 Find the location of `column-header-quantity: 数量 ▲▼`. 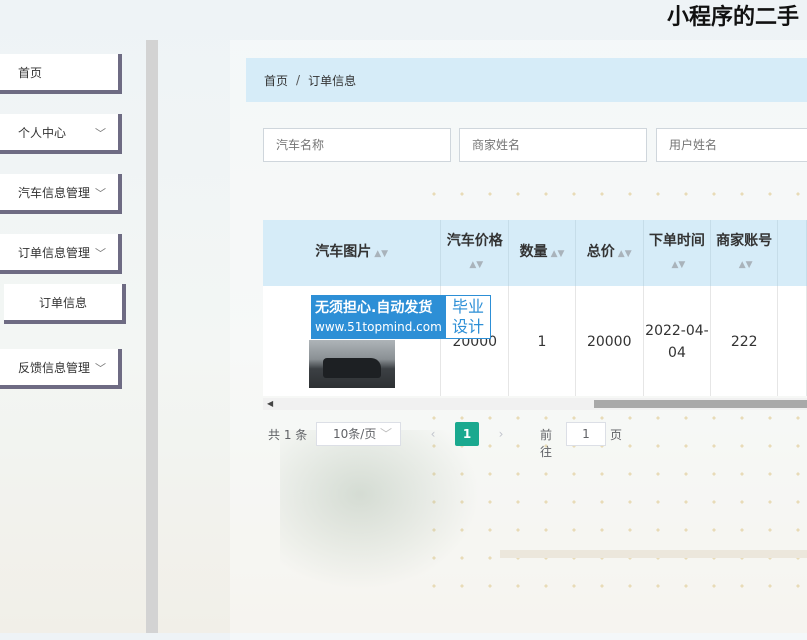

column-header-quantity: 数量 ▲▼ is located at coordinates (542, 253).